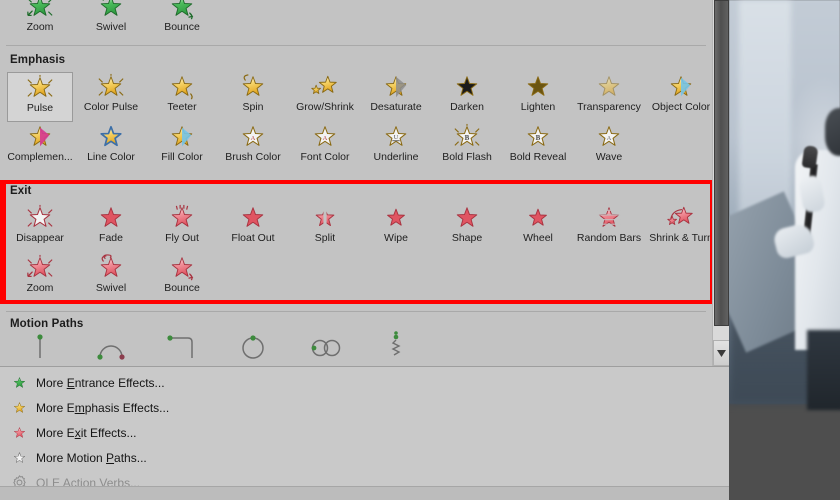 This screenshot has width=840, height=500. What do you see at coordinates (467, 238) in the screenshot?
I see `effect-label: Shape` at bounding box center [467, 238].